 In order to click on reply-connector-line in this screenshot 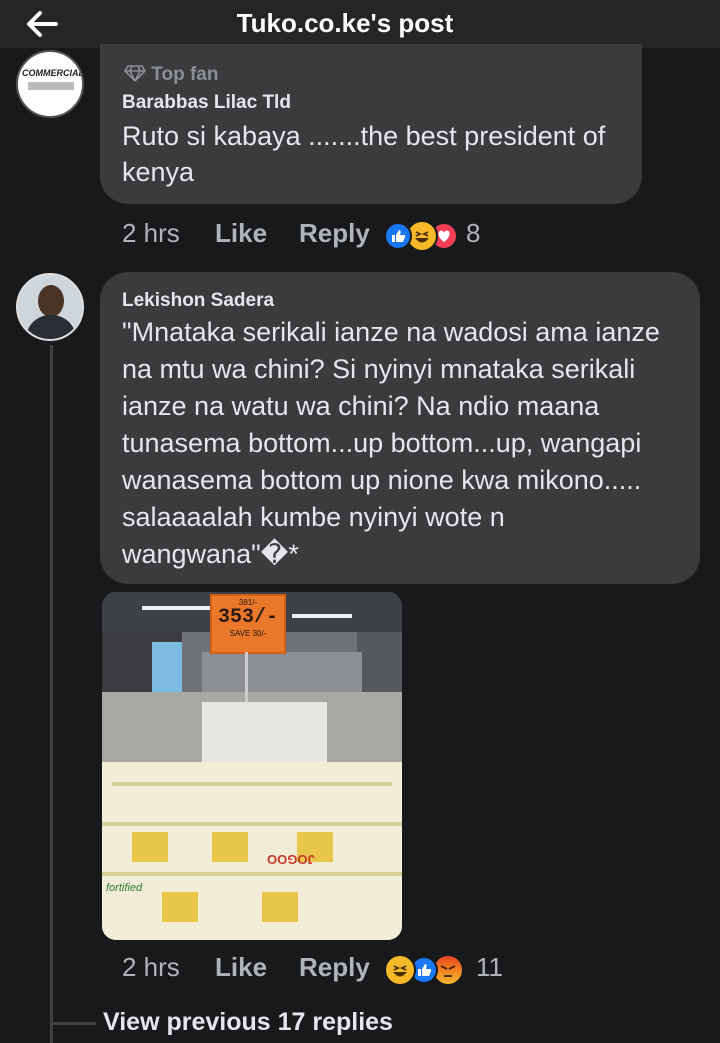, I will do `click(73, 1023)`.